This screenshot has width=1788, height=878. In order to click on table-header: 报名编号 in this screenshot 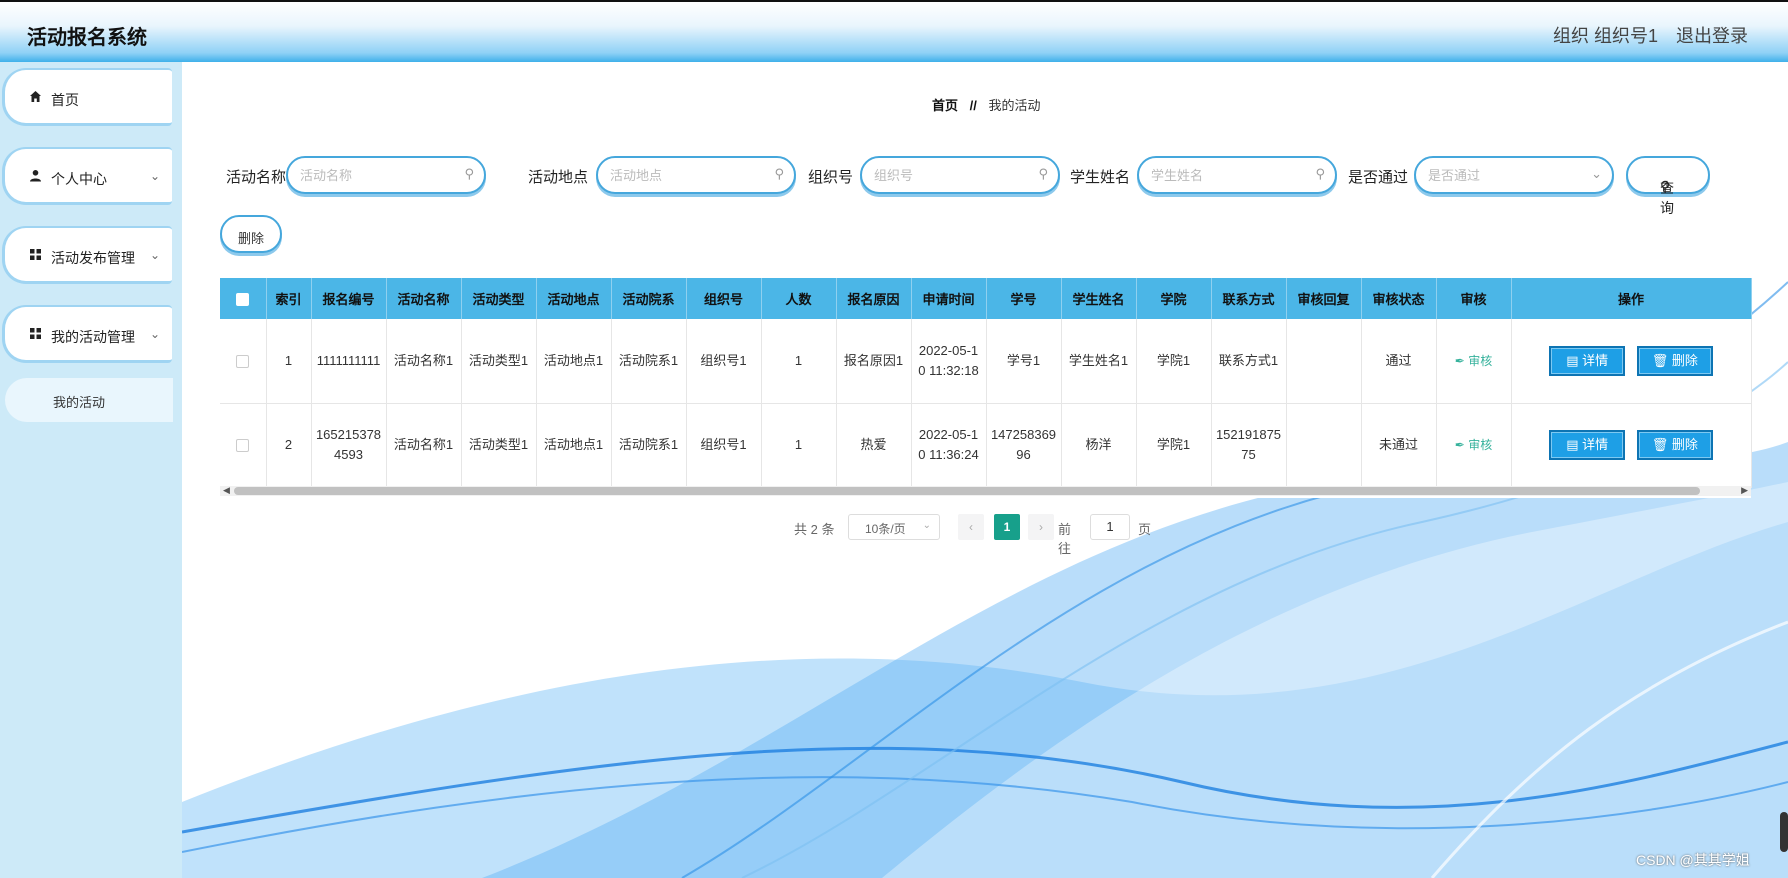, I will do `click(349, 298)`.